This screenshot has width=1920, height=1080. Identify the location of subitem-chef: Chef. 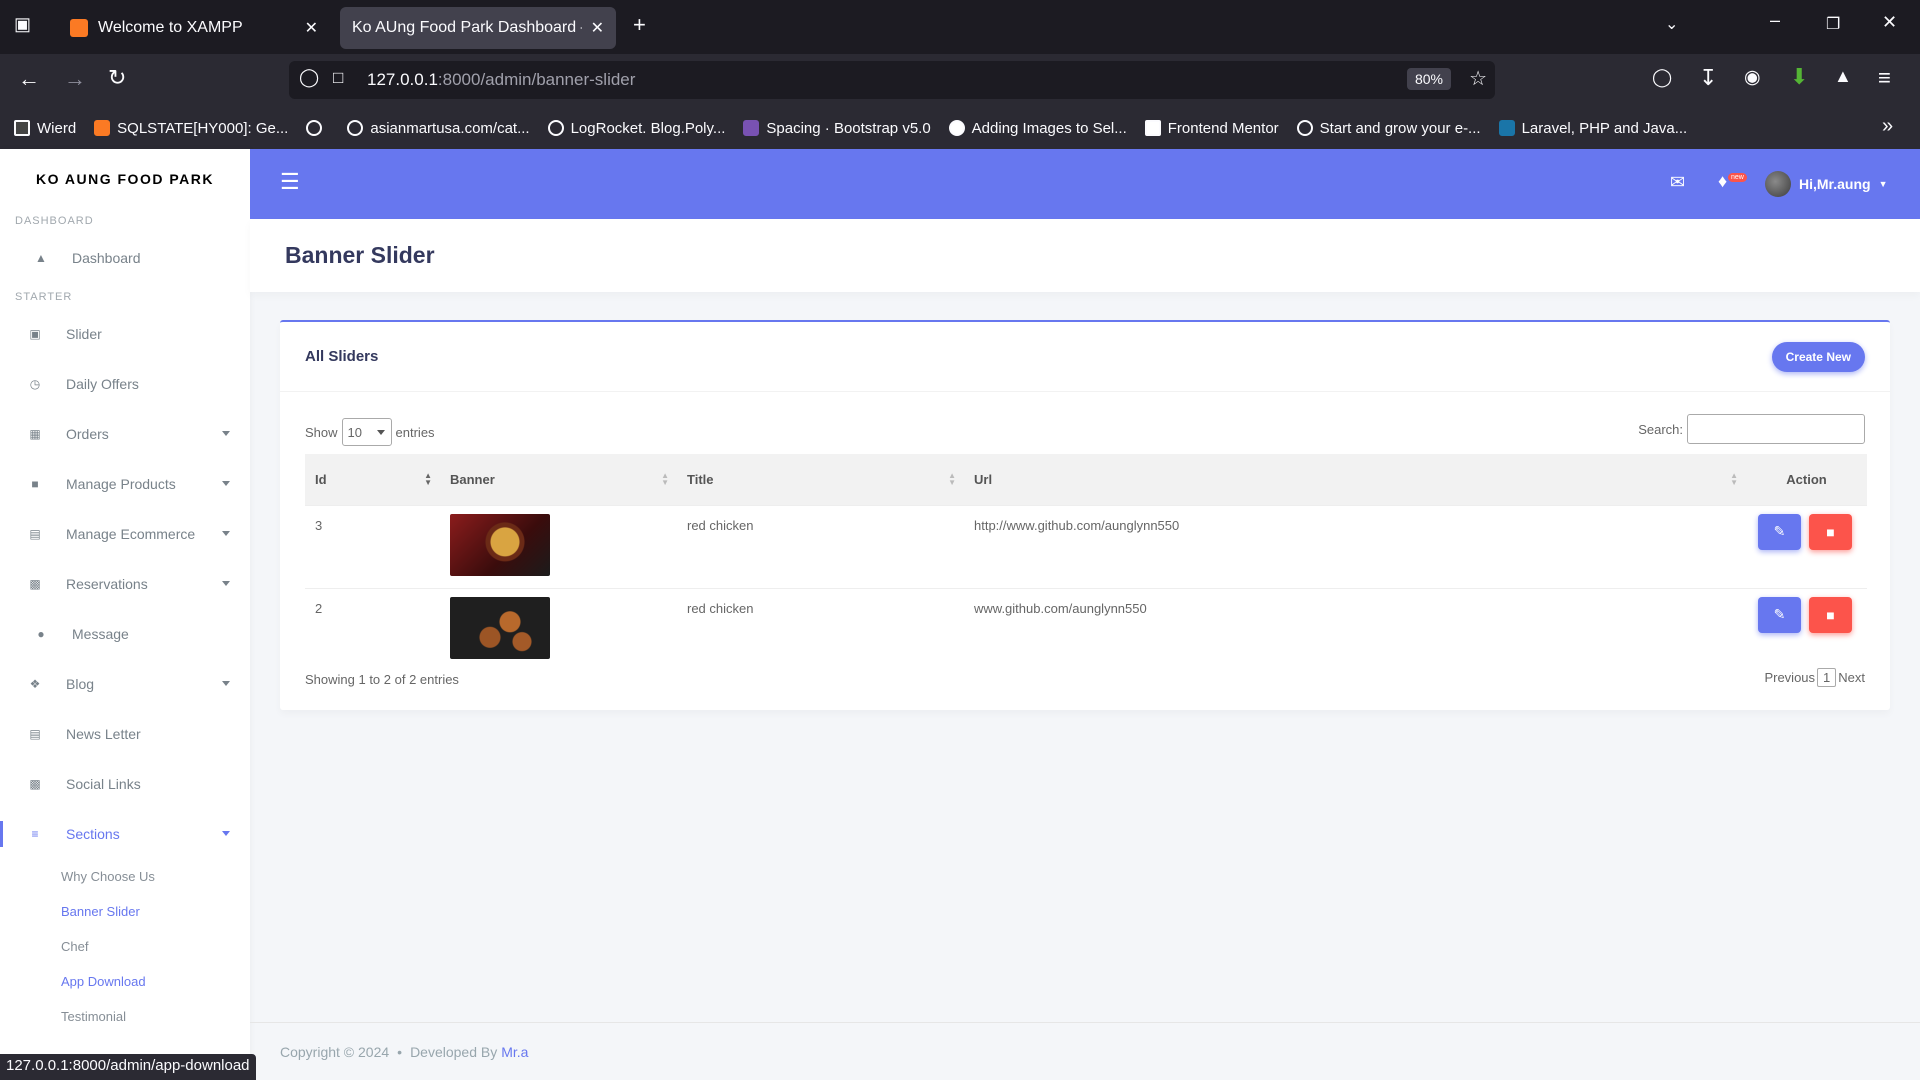
(125, 946).